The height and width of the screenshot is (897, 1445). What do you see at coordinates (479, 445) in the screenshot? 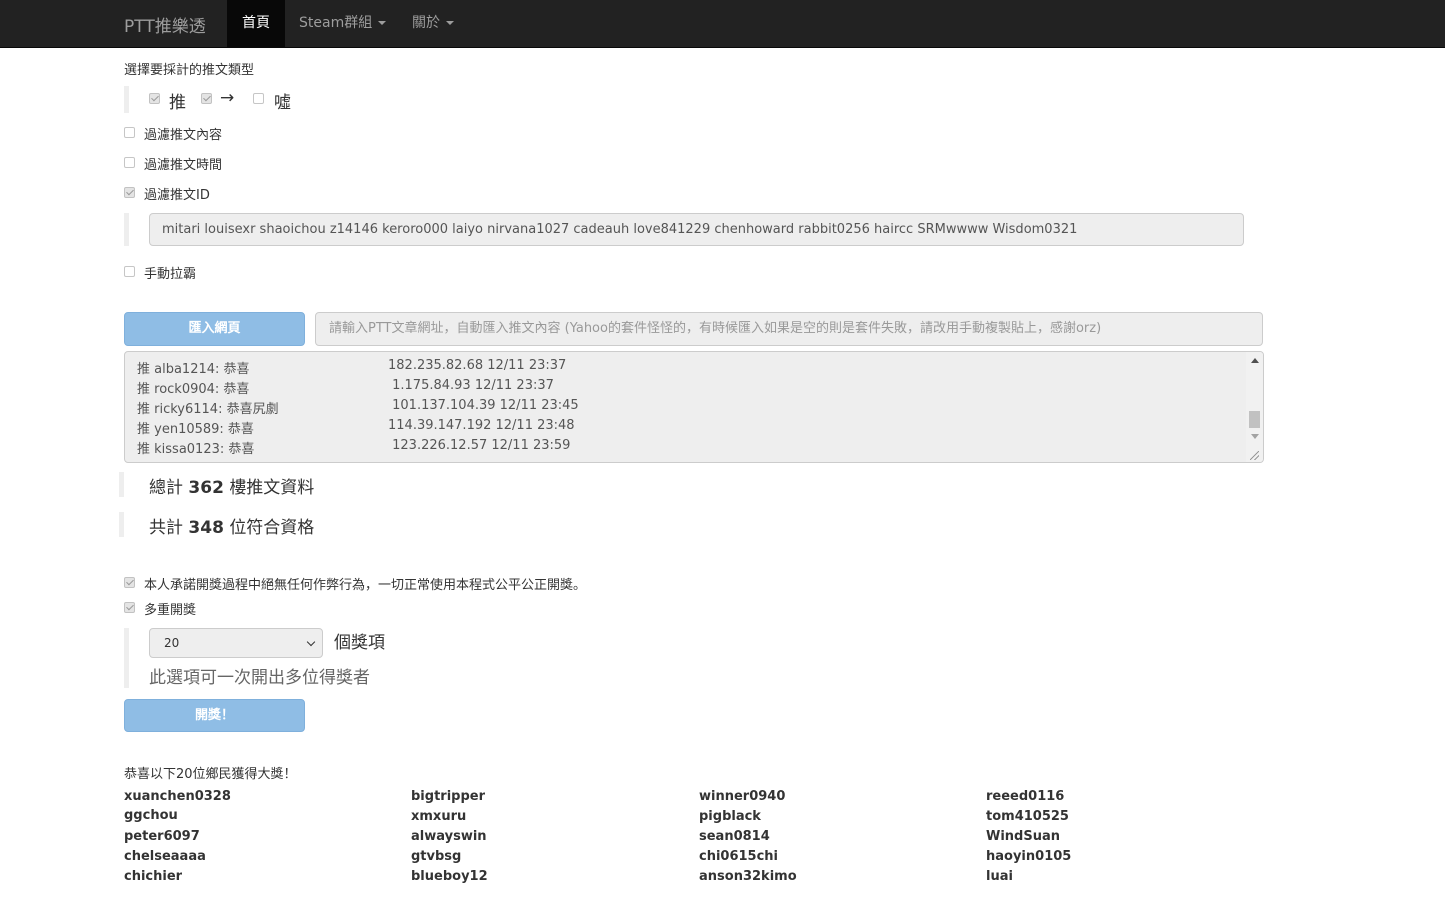
I see `push-log-meta: 123.226.12.57 12/11 23:59` at bounding box center [479, 445].